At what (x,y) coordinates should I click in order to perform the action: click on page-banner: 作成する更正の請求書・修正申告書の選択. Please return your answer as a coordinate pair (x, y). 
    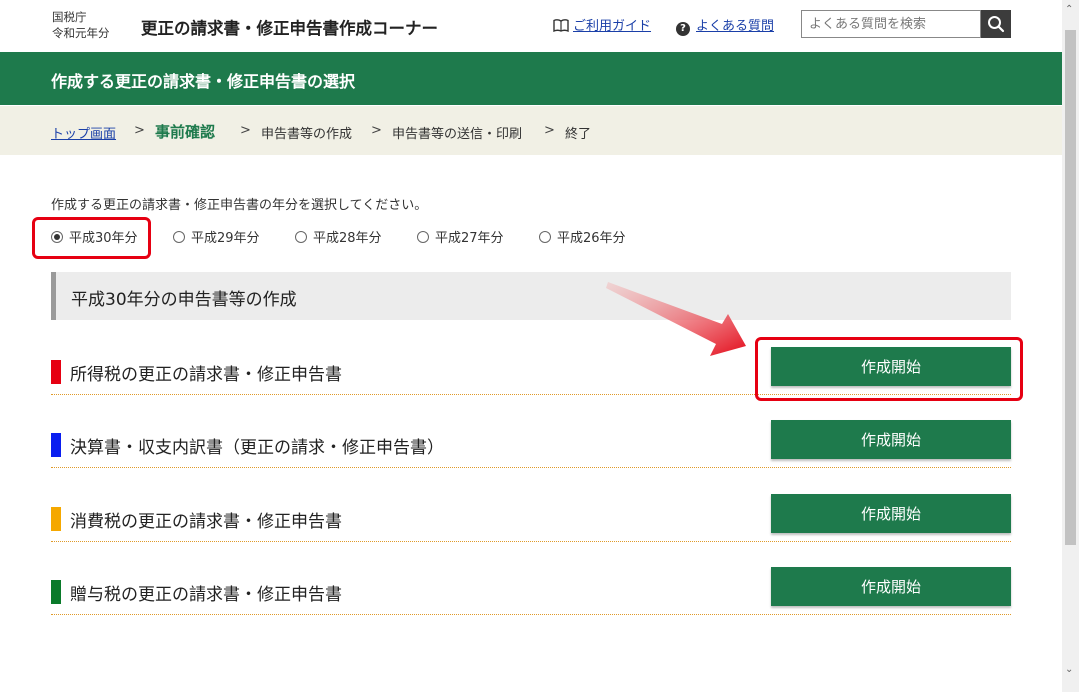
    Looking at the image, I should click on (531, 78).